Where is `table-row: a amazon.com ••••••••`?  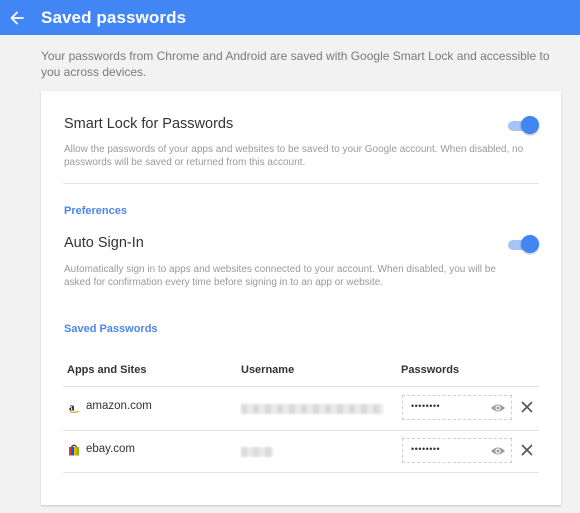 table-row: a amazon.com •••••••• is located at coordinates (301, 408).